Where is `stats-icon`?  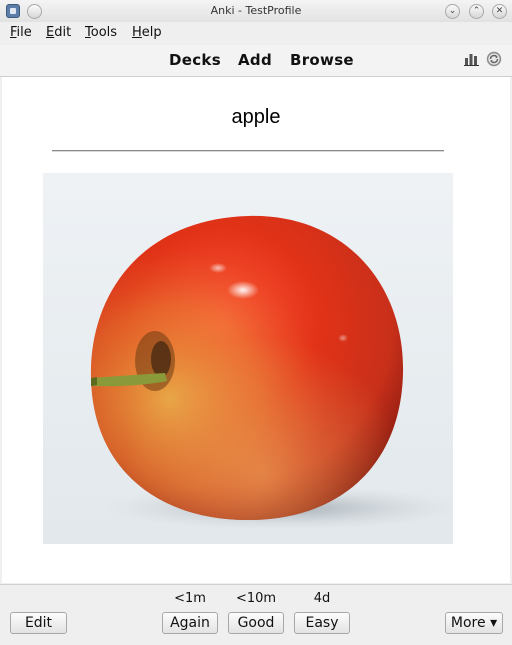
stats-icon is located at coordinates (472, 59).